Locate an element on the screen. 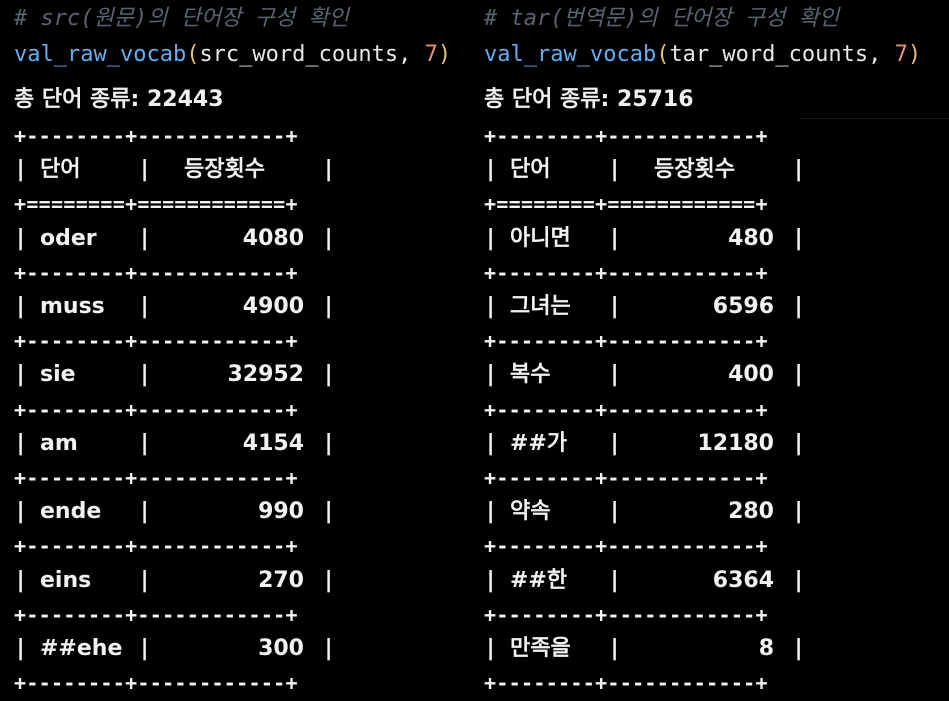  table-row: | 그녀는 | 6596 | is located at coordinates (649, 307).